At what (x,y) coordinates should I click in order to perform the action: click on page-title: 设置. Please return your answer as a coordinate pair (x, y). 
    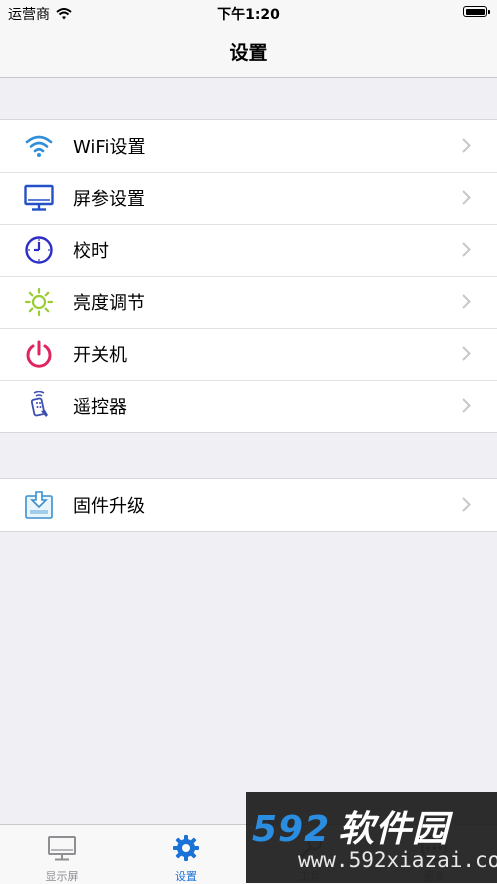
    Looking at the image, I should click on (248, 53).